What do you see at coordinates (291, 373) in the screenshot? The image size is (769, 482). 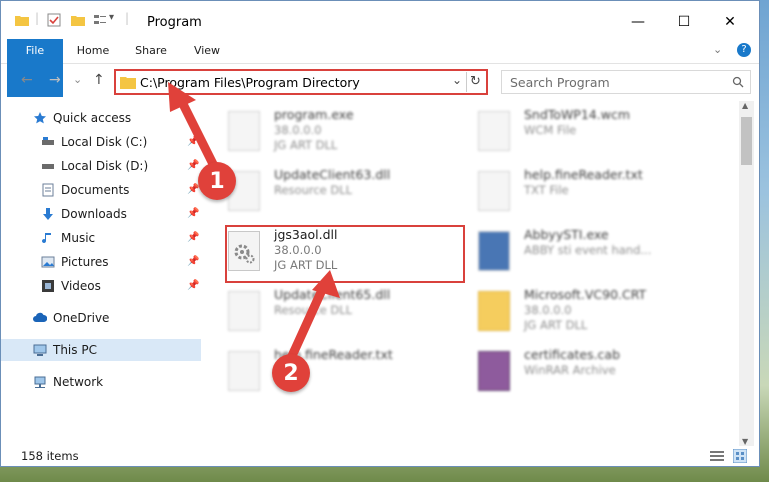 I see `step-badge-2: 2` at bounding box center [291, 373].